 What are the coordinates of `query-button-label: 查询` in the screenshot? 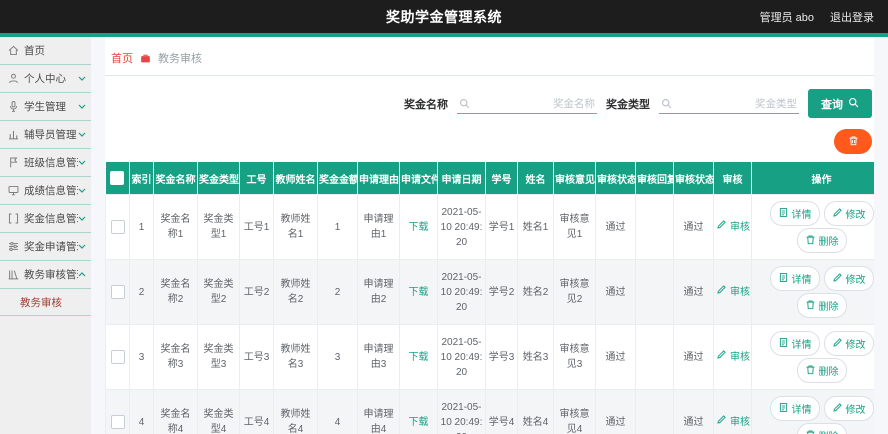 It's located at (832, 104).